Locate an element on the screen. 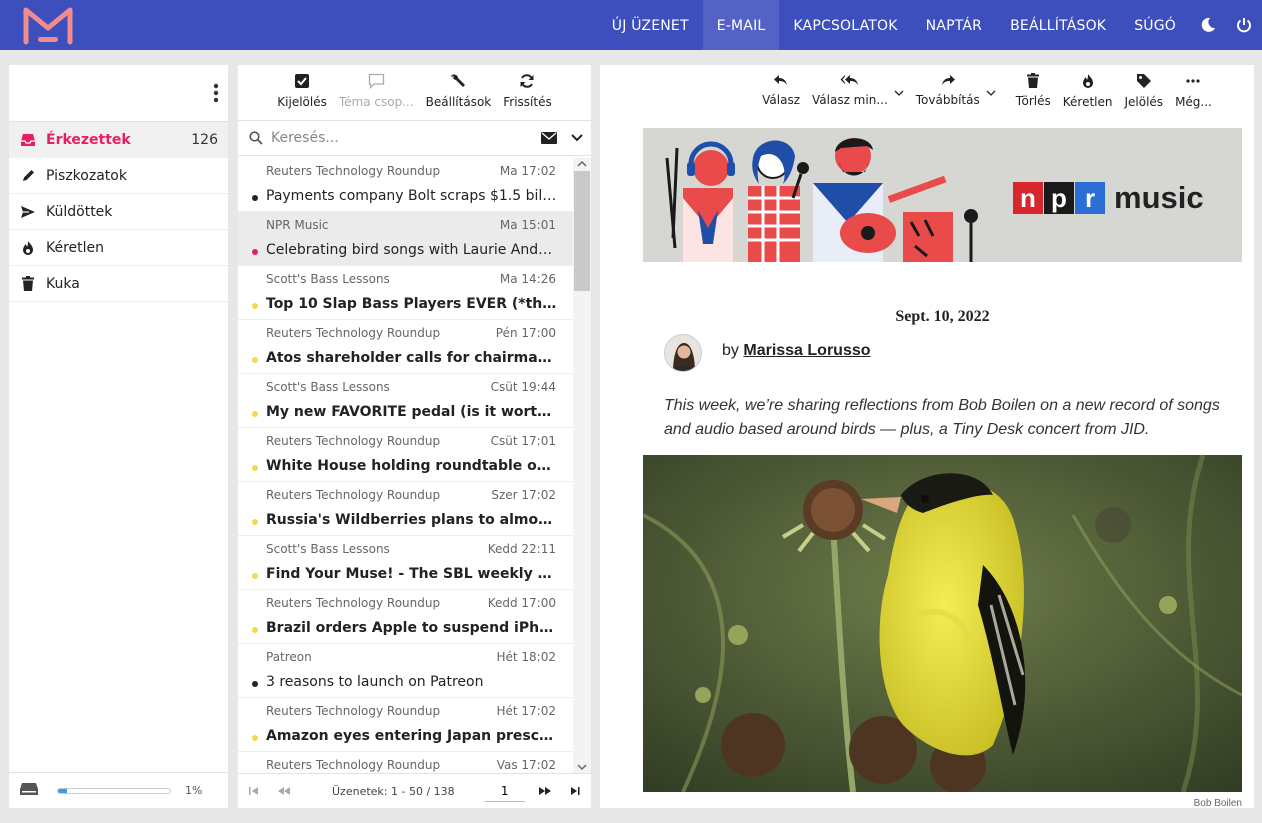 The width and height of the screenshot is (1262, 823). trash-icon is located at coordinates (1033, 80).